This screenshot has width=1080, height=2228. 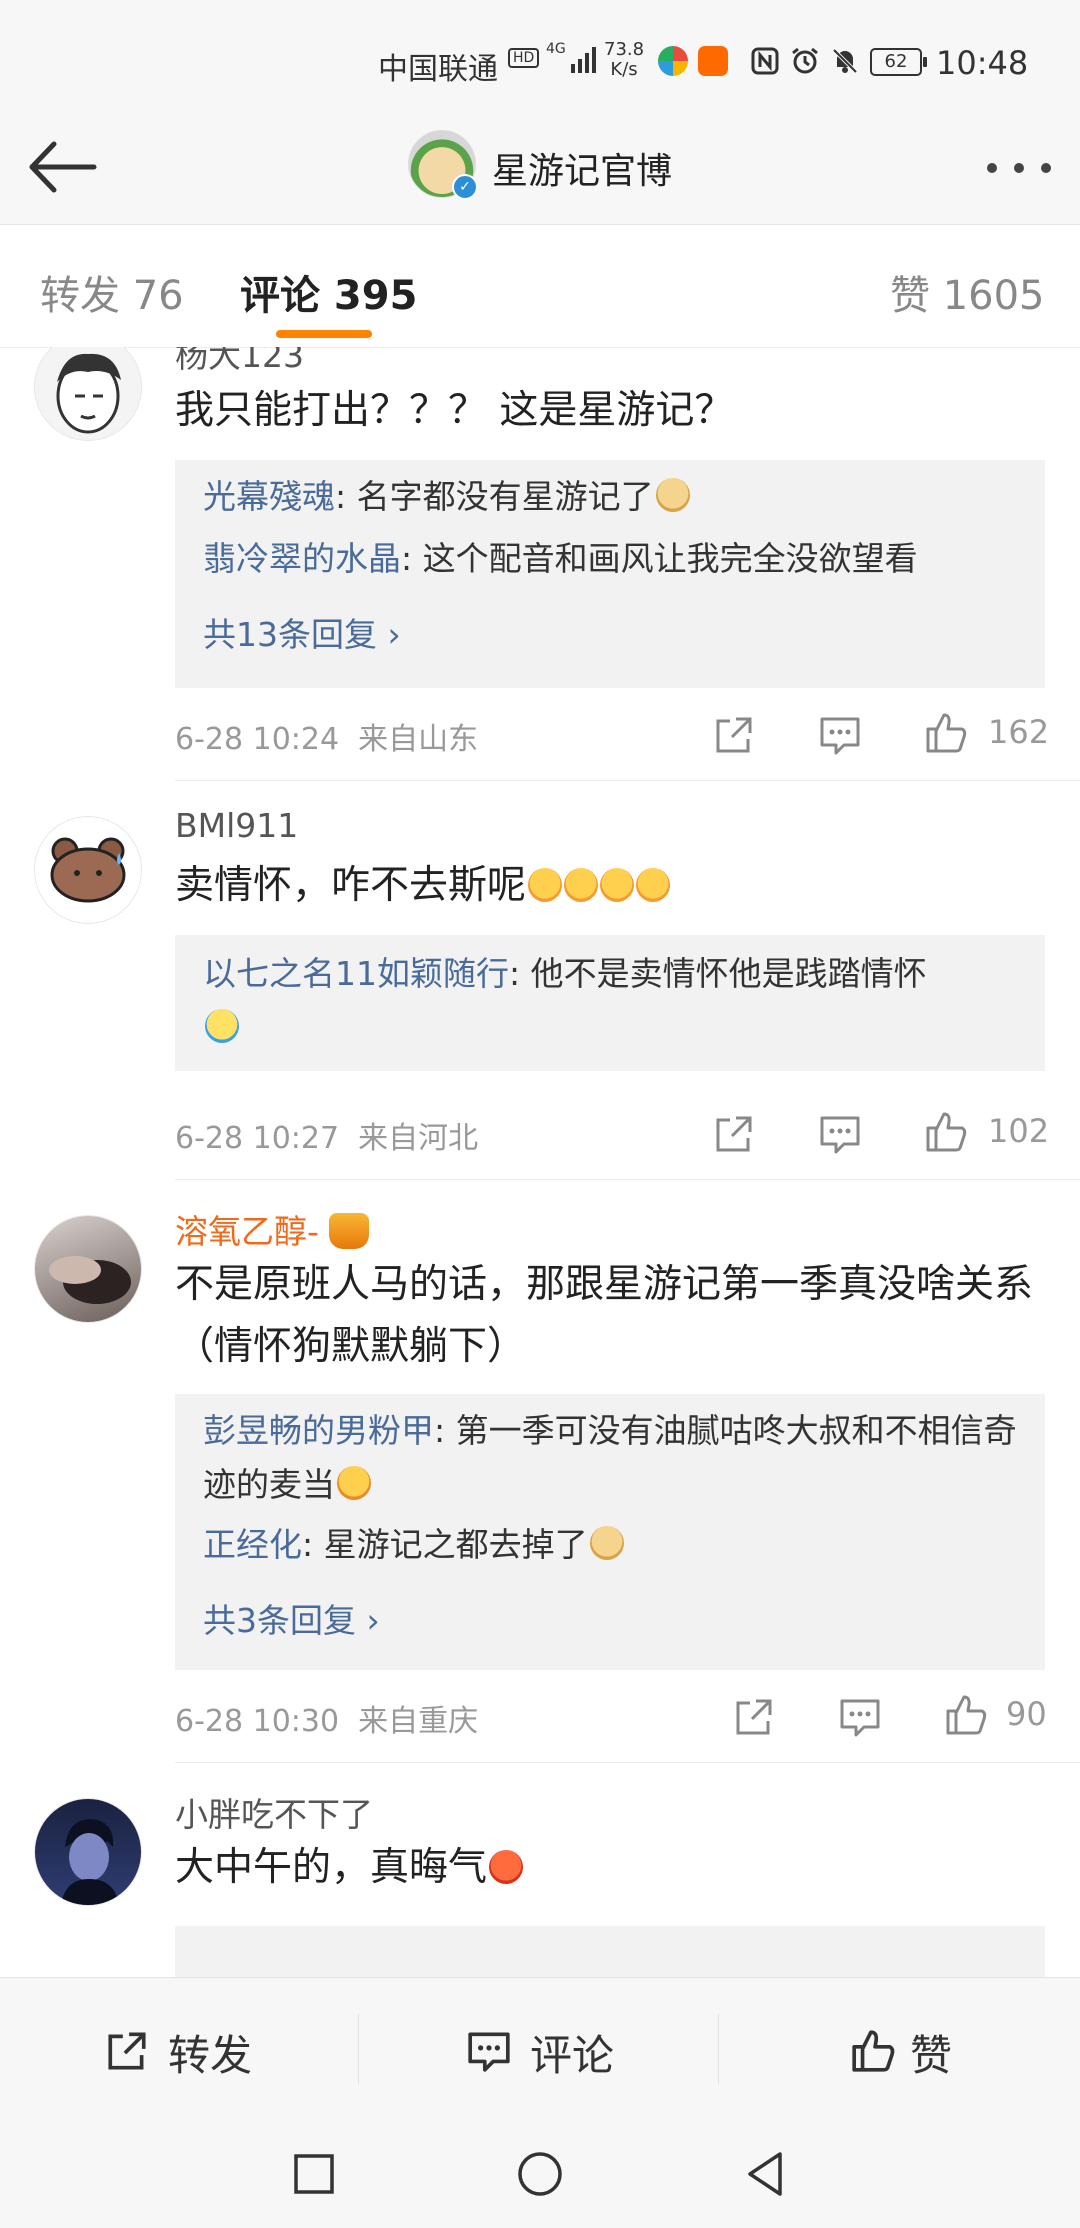 I want to click on recent-apps-icon, so click(x=314, y=2174).